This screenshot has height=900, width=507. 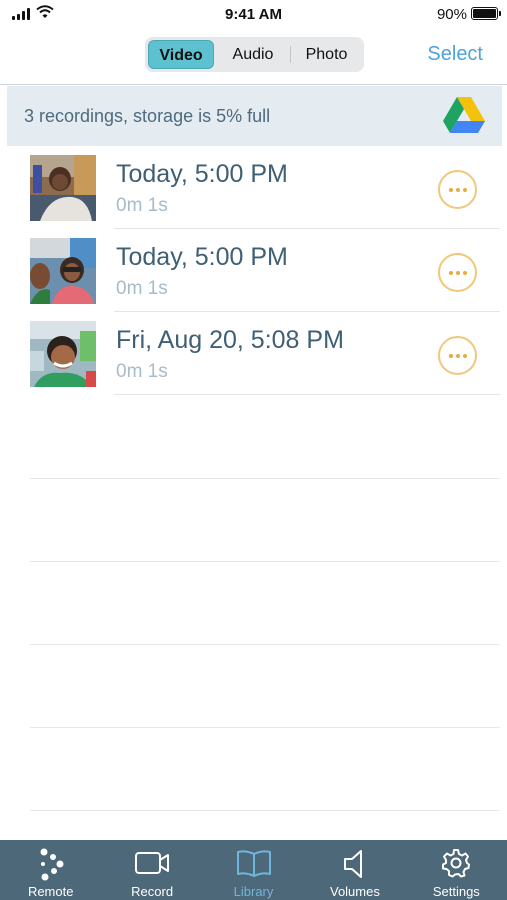 I want to click on book-icon, so click(x=253, y=863).